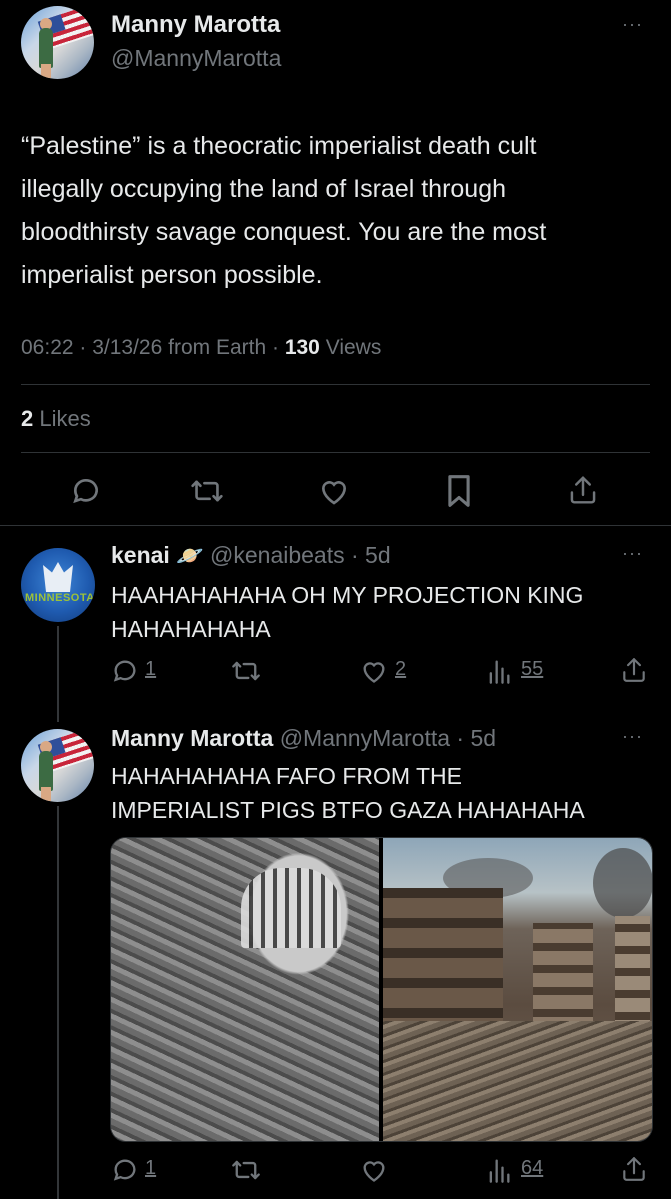  Describe the element at coordinates (401, 669) in the screenshot. I see `like-count: 2` at that location.